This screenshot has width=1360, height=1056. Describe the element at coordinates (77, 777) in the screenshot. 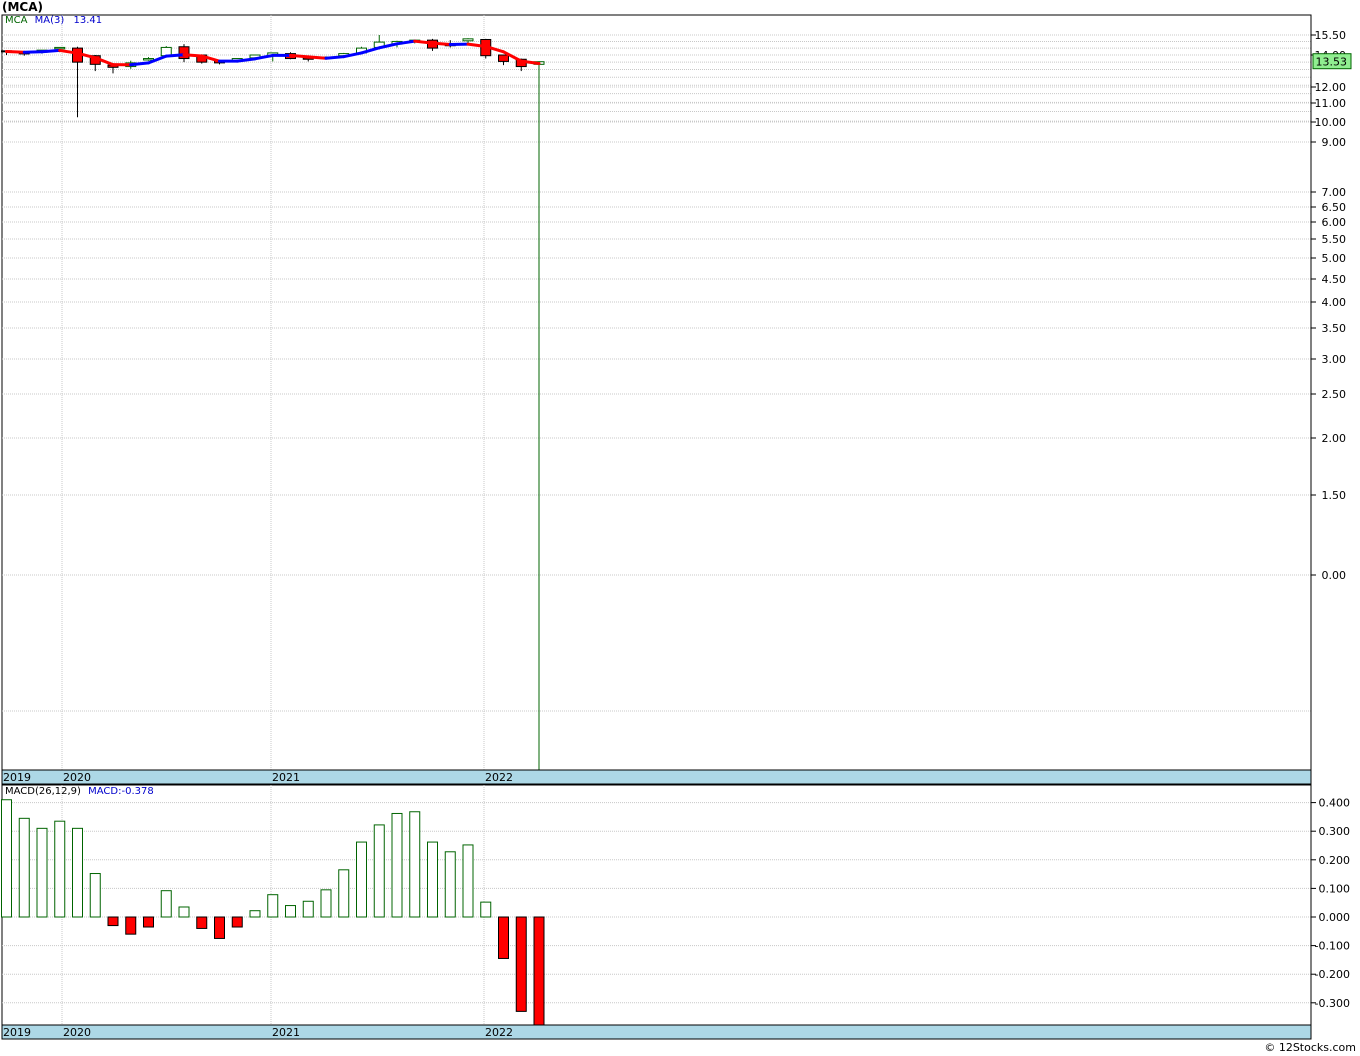

I see `price-year-label: 2020` at that location.